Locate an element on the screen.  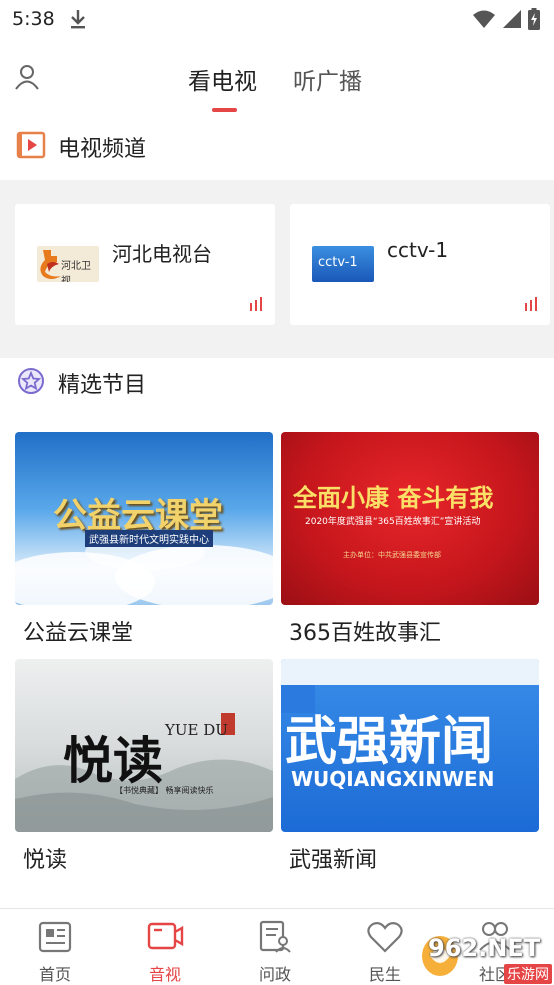
battery-icon is located at coordinates (534, 21).